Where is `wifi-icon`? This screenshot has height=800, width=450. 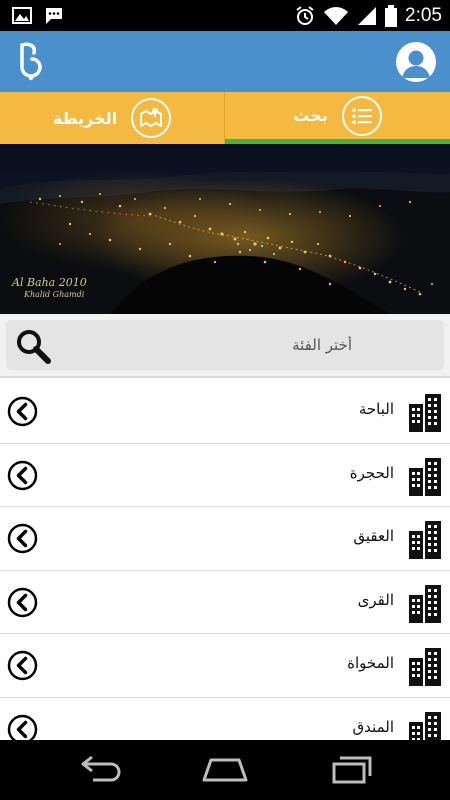 wifi-icon is located at coordinates (336, 15).